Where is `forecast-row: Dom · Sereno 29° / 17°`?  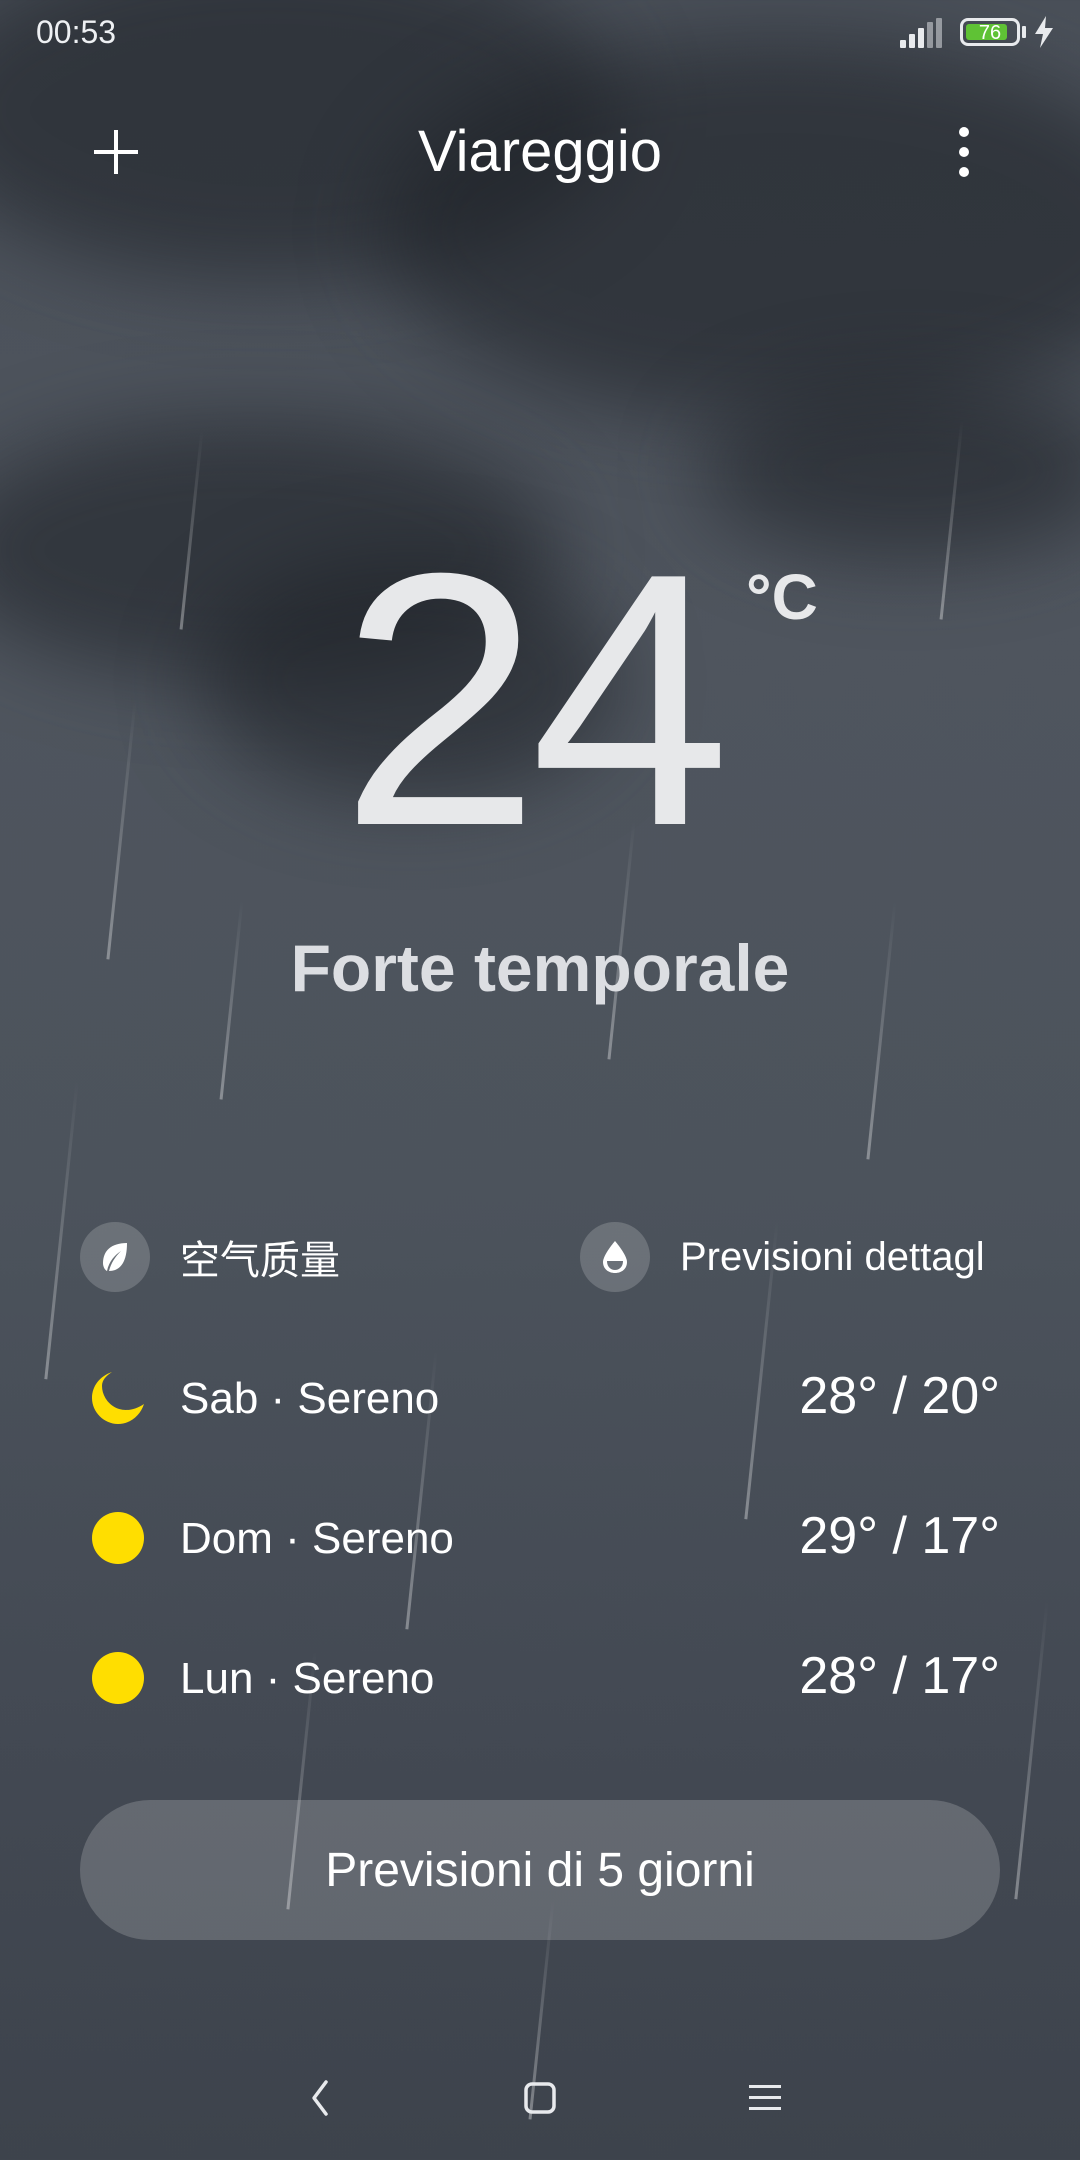 forecast-row: Dom · Sereno 29° / 17° is located at coordinates (540, 1550).